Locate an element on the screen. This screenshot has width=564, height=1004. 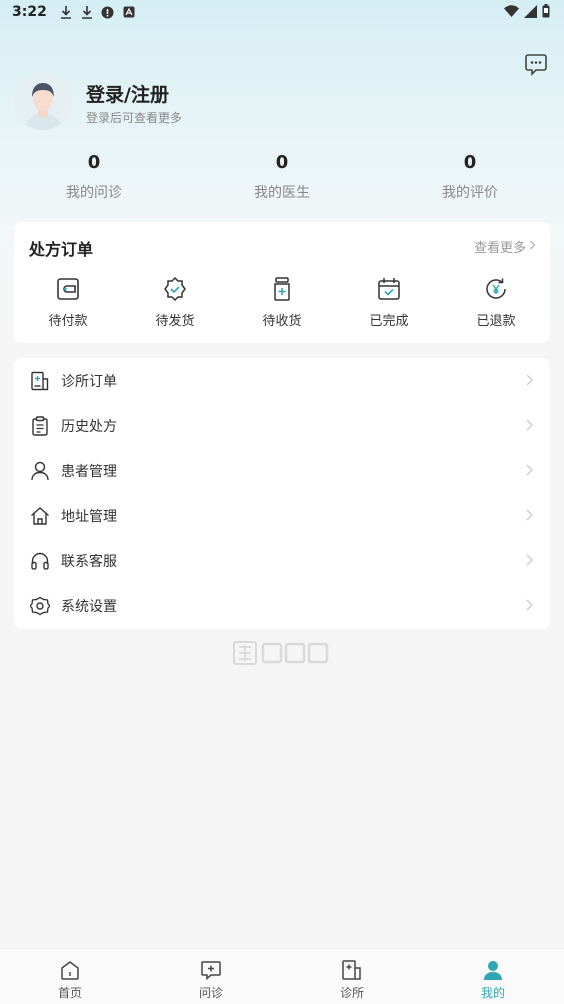
order-label: 已完成 is located at coordinates (389, 321).